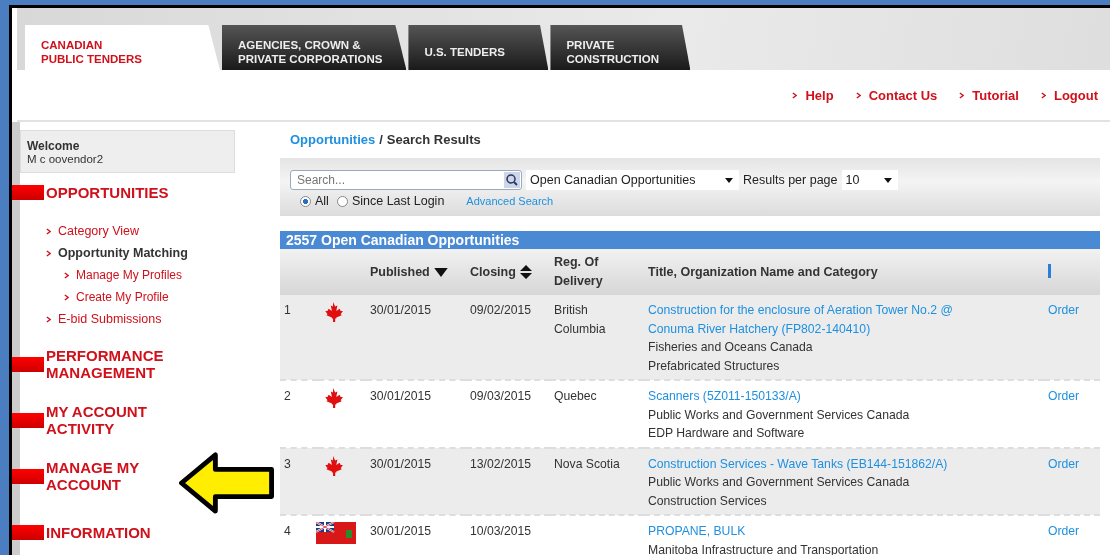  What do you see at coordinates (333, 139) in the screenshot?
I see `breadcrumb-link: Opportunities` at bounding box center [333, 139].